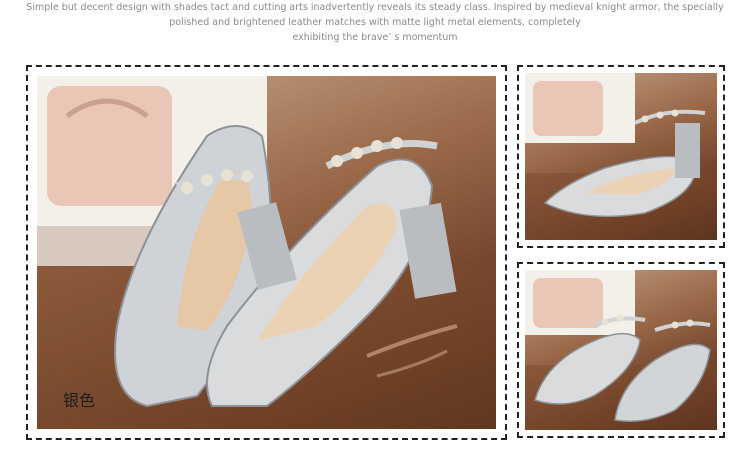 The height and width of the screenshot is (474, 750). Describe the element at coordinates (79, 400) in the screenshot. I see `color-caption: 银色` at that location.